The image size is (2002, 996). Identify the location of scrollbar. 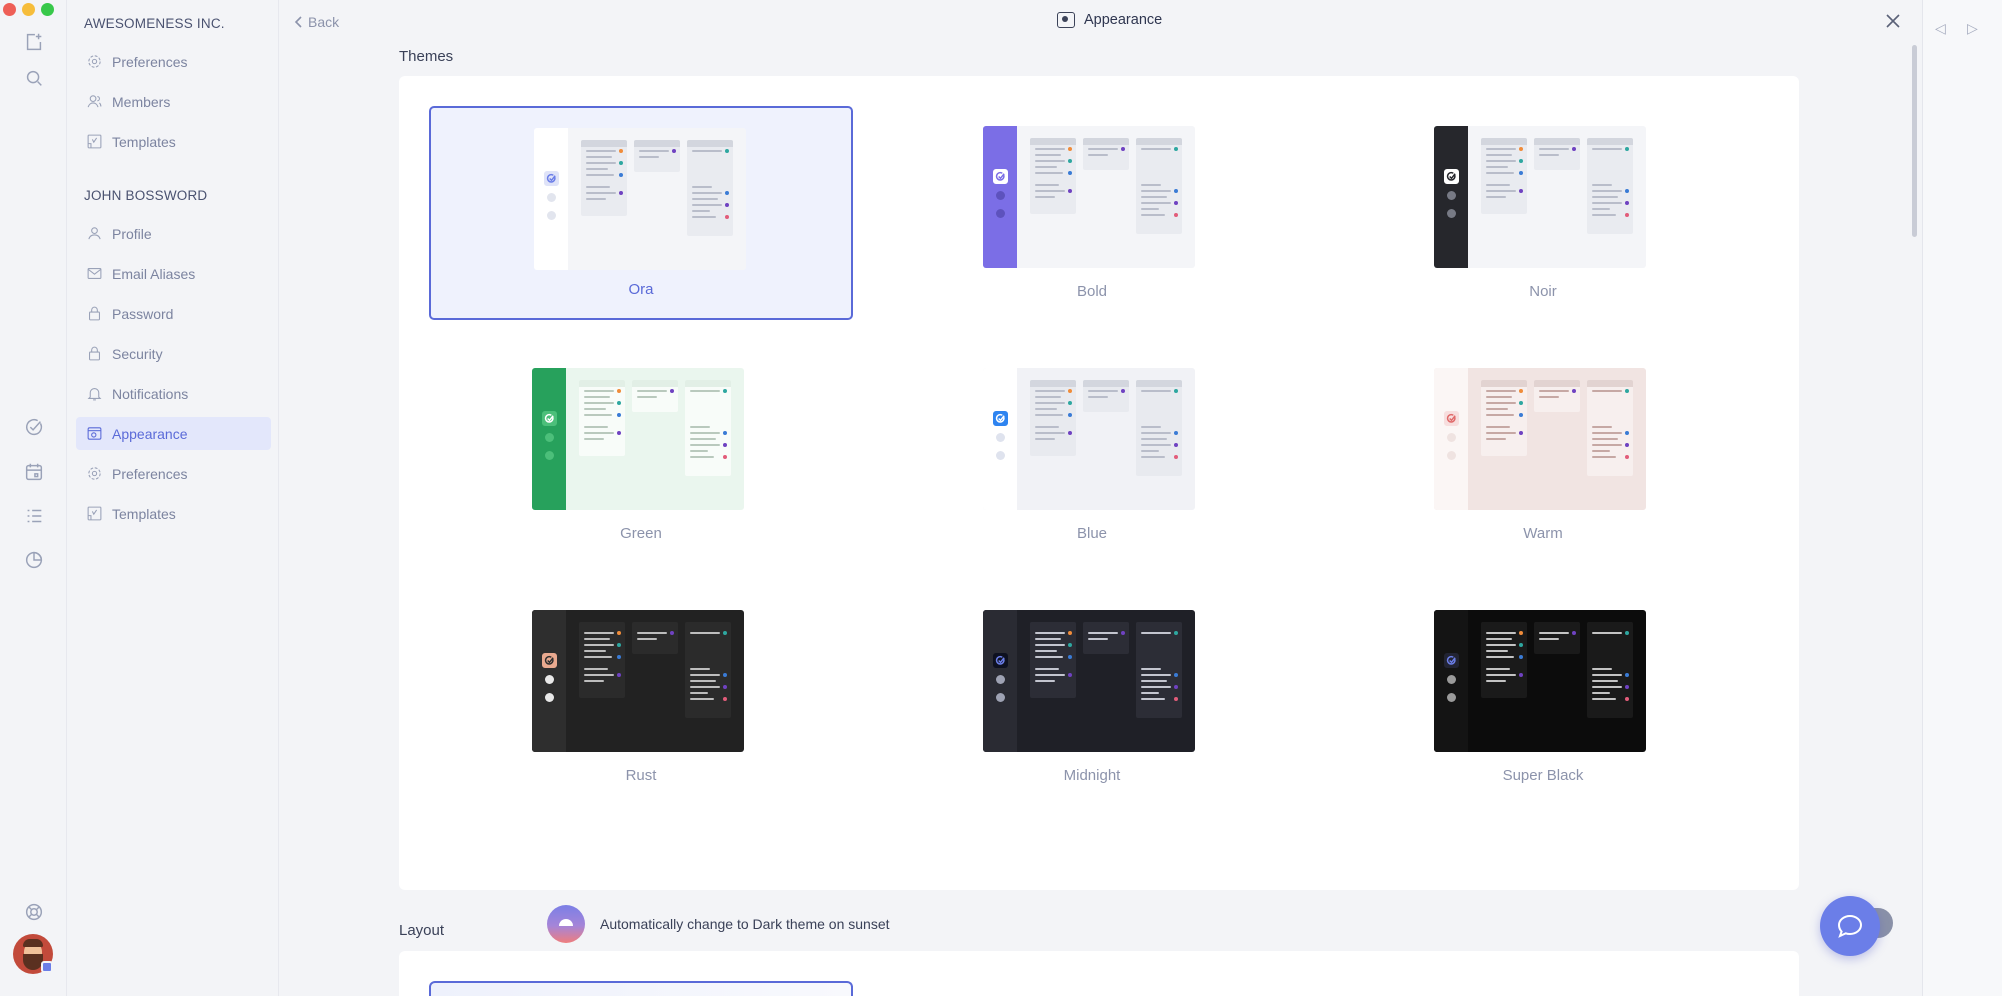
(1914, 141).